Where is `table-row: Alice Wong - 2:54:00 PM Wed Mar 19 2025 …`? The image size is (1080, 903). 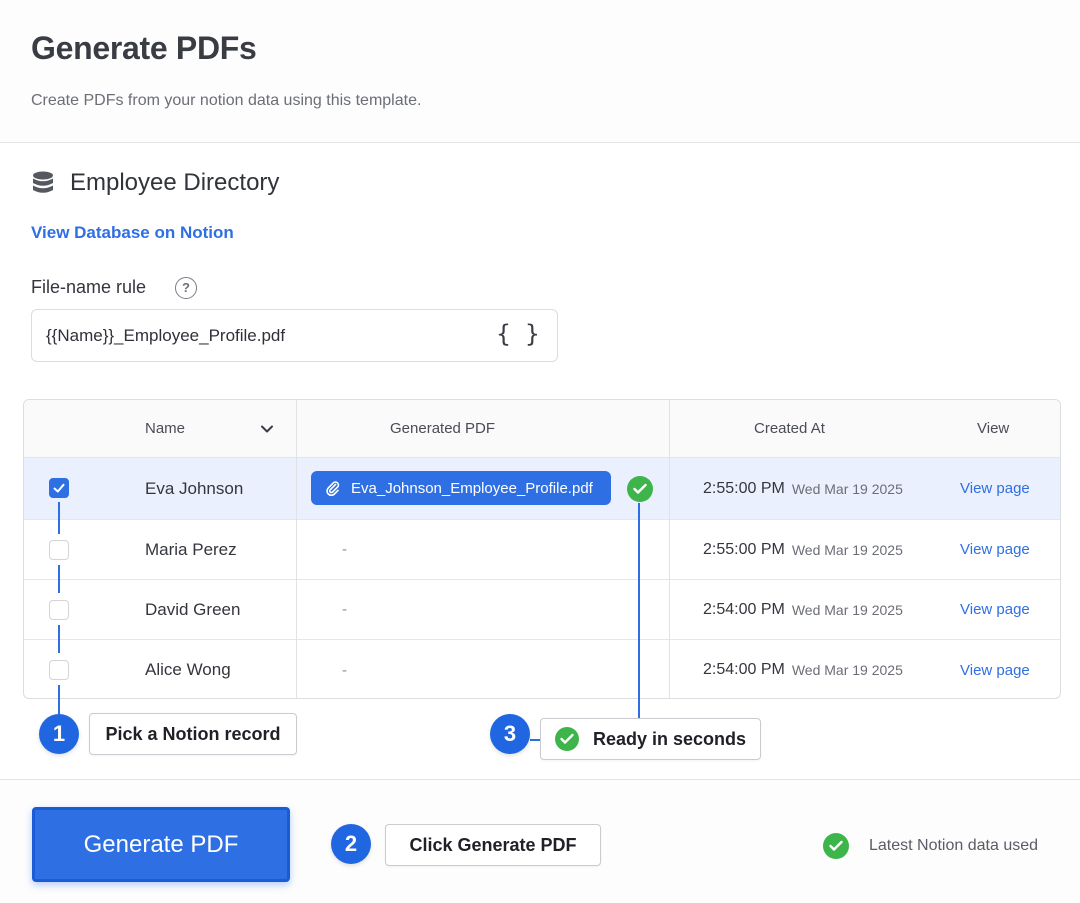 table-row: Alice Wong - 2:54:00 PM Wed Mar 19 2025 … is located at coordinates (542, 669).